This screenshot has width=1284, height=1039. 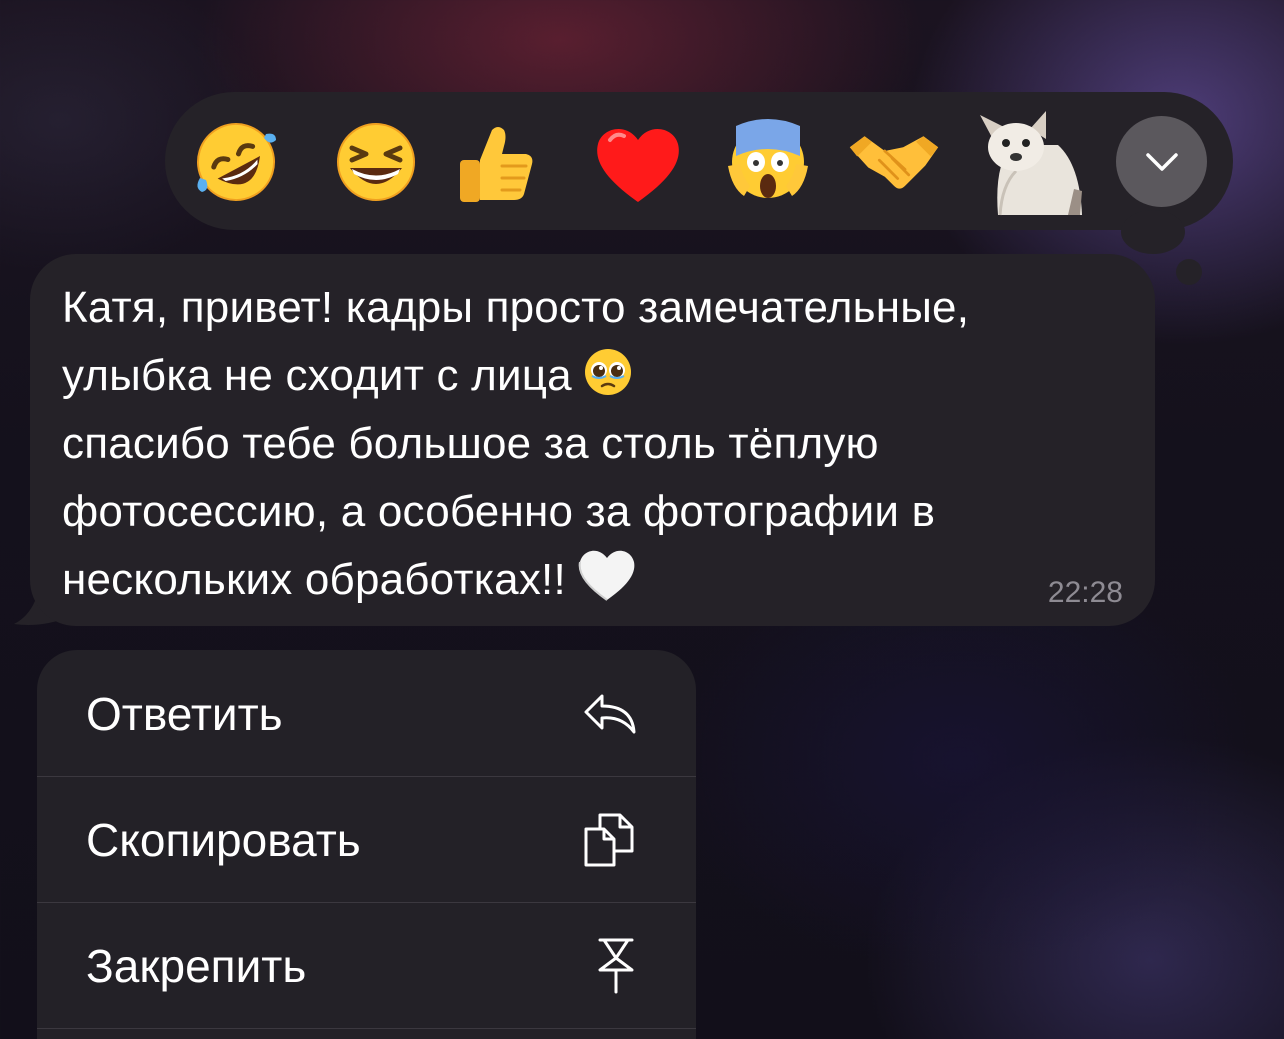 What do you see at coordinates (609, 840) in the screenshot?
I see `copy-icon` at bounding box center [609, 840].